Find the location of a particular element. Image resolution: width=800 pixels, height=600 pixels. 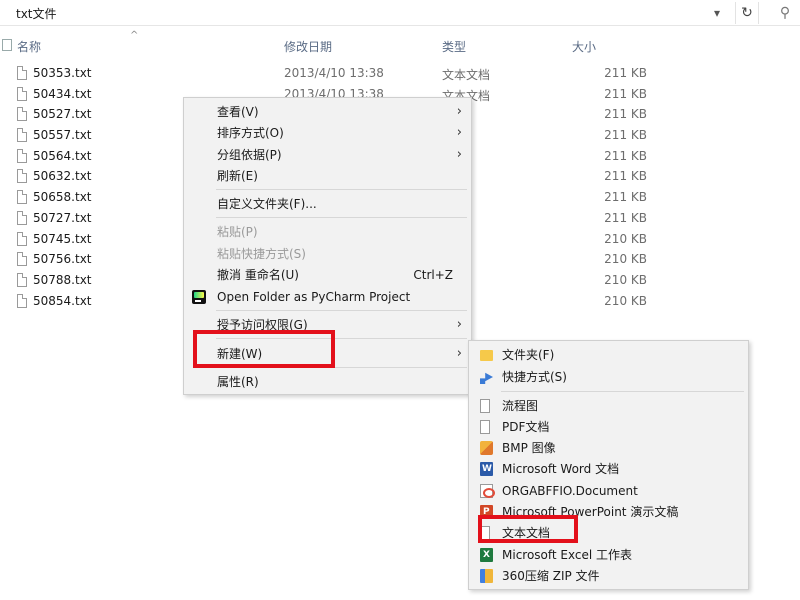

column-date: 修改日期 is located at coordinates (308, 46).